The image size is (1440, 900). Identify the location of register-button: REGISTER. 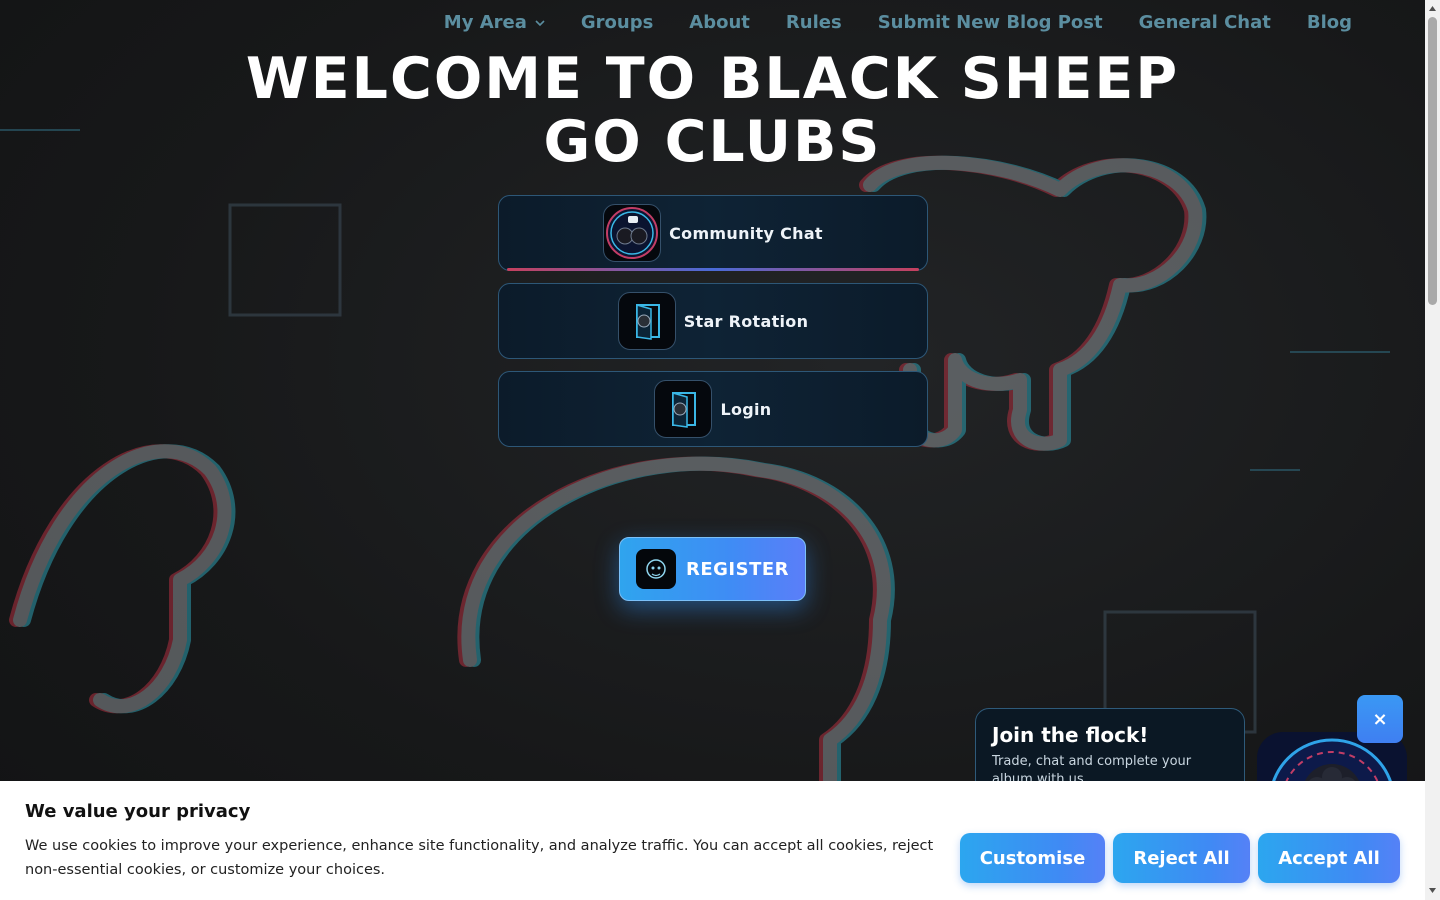
(712, 569).